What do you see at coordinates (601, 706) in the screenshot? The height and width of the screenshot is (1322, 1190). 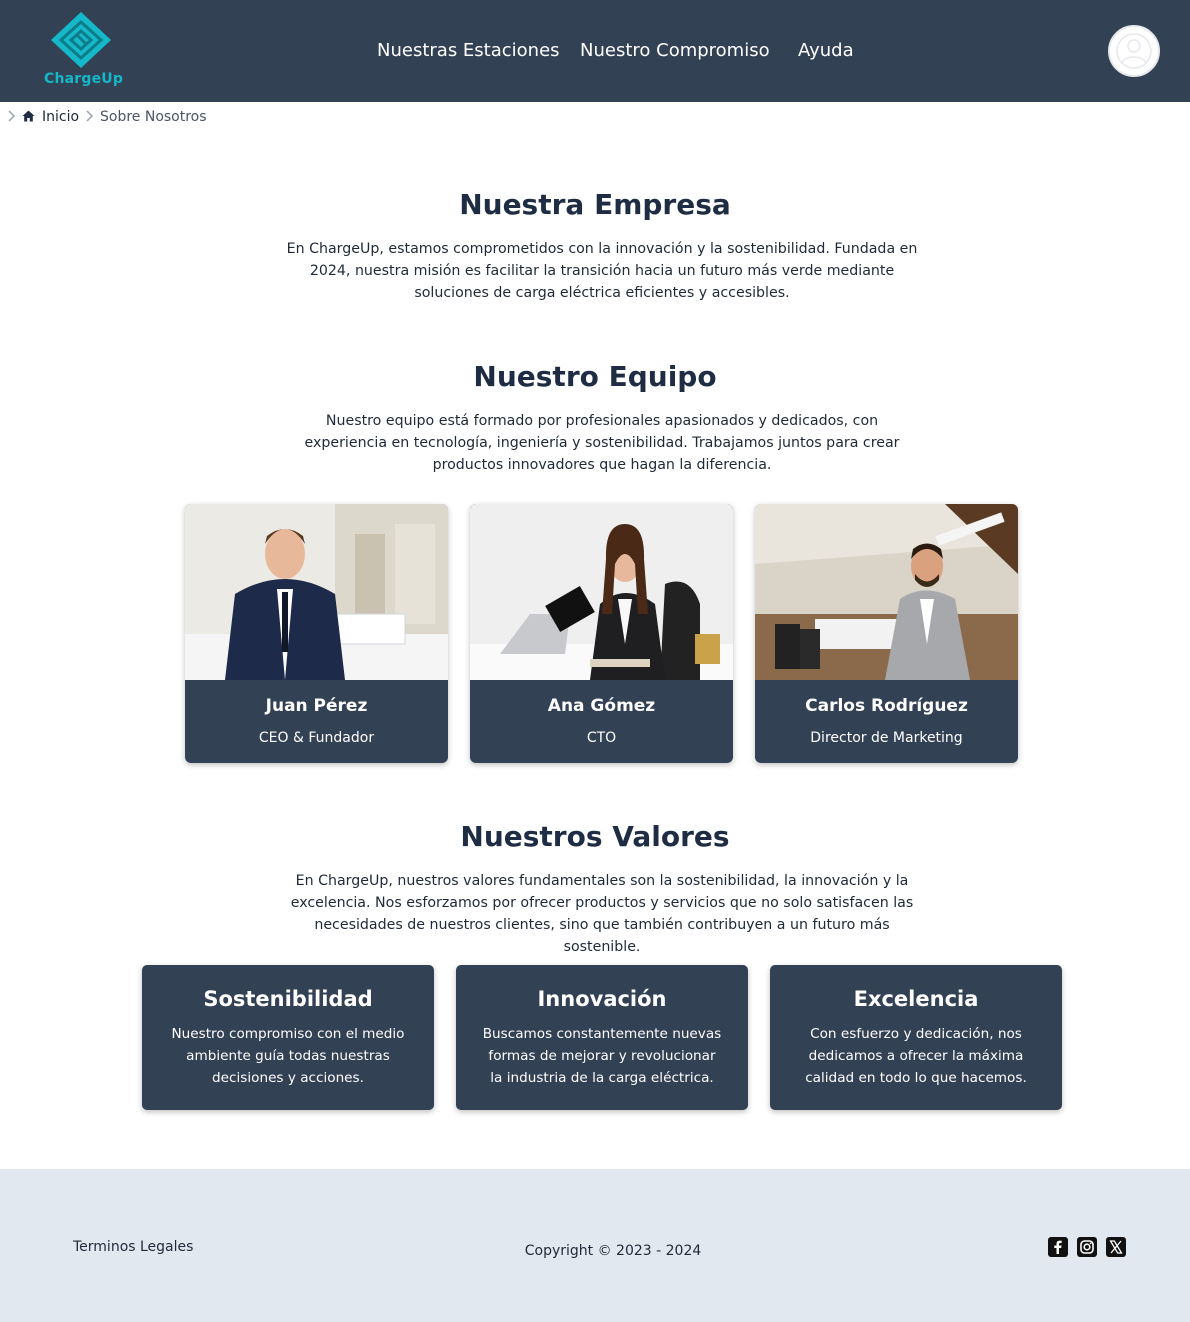 I see `team-member-name: Ana Gómez` at bounding box center [601, 706].